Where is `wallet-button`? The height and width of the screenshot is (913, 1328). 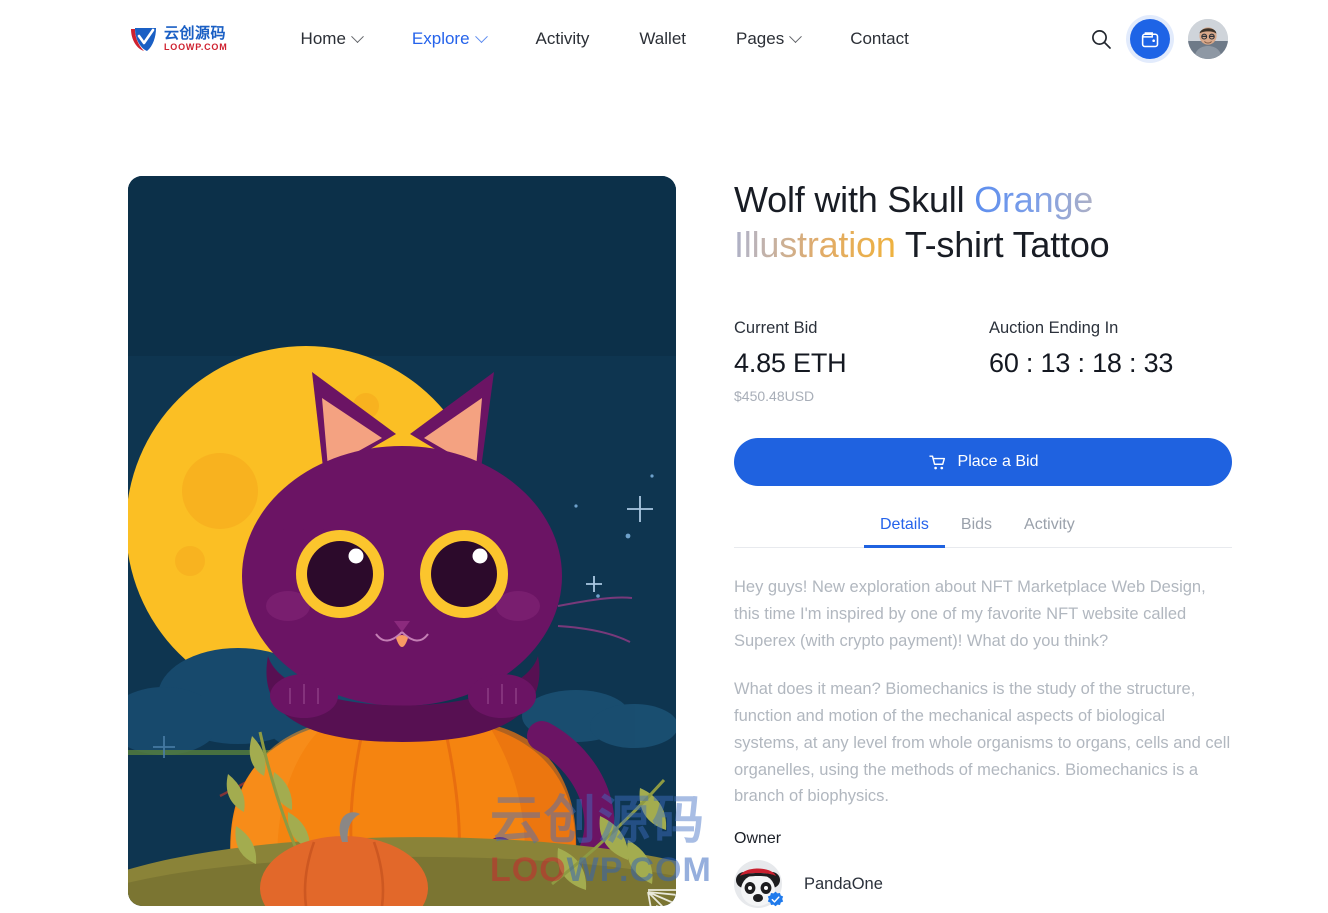
wallet-button is located at coordinates (1150, 39).